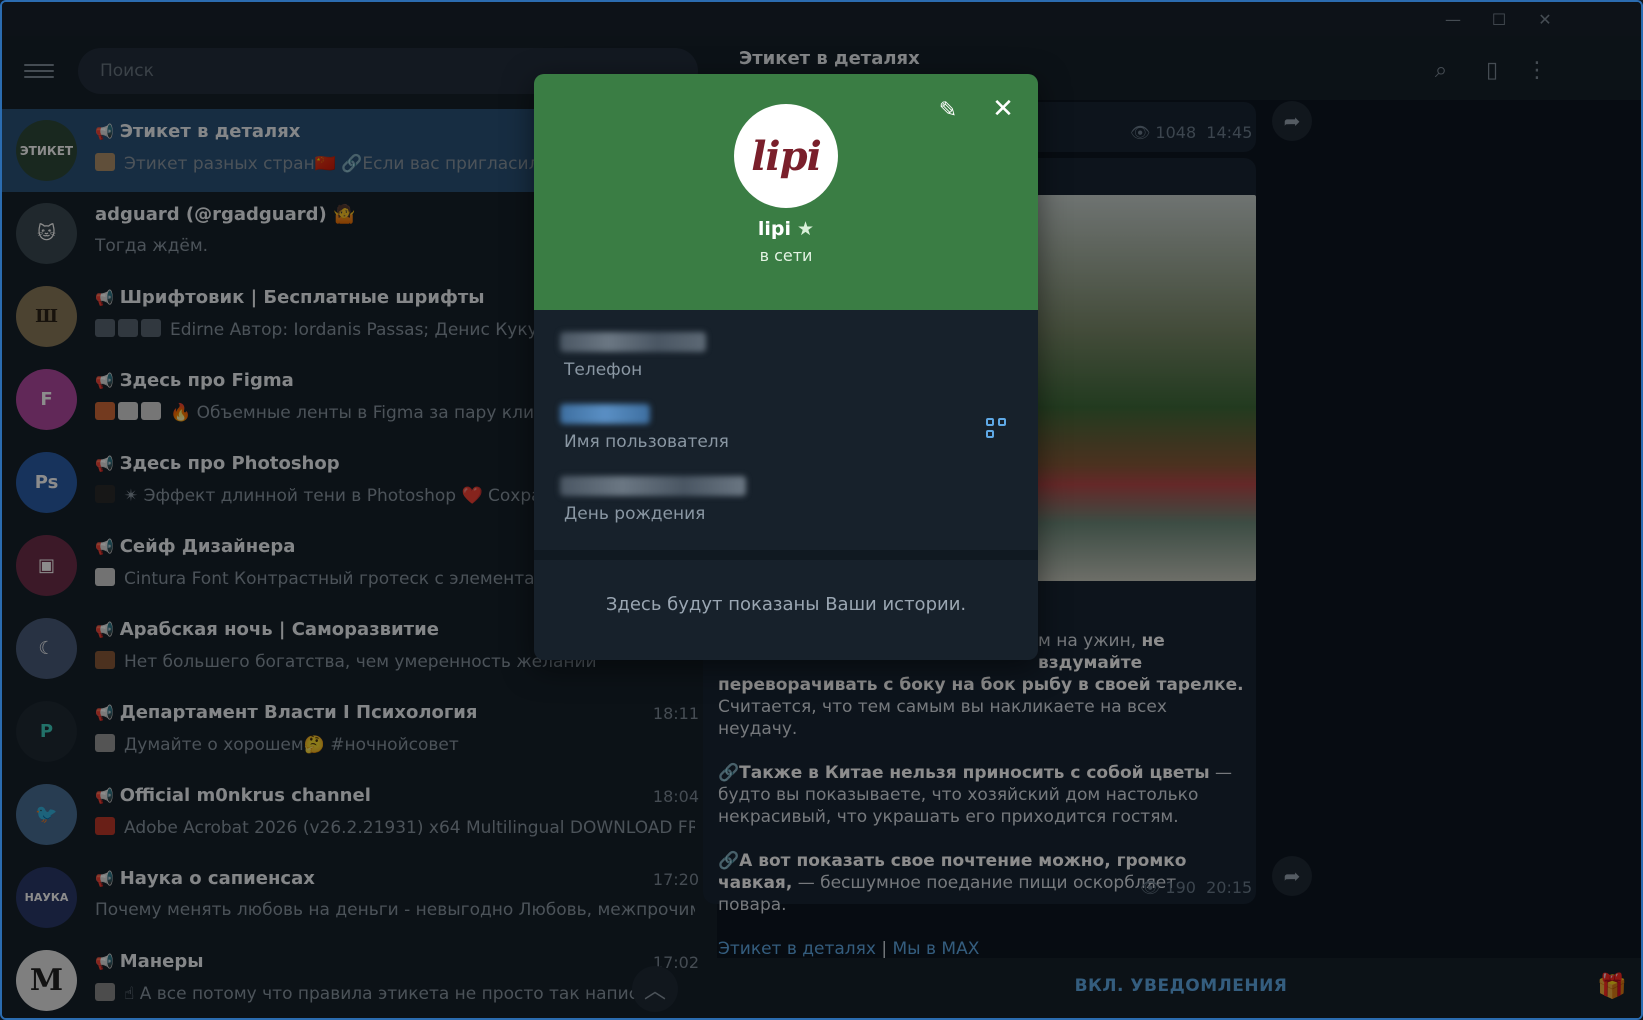  What do you see at coordinates (633, 342) in the screenshot?
I see `phone-value-hidden` at bounding box center [633, 342].